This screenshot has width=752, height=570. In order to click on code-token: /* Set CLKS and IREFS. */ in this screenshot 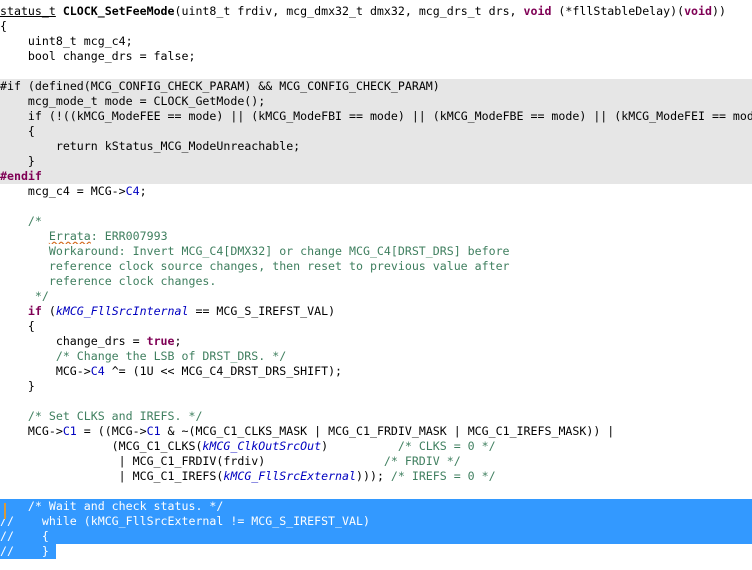, I will do `click(115, 416)`.